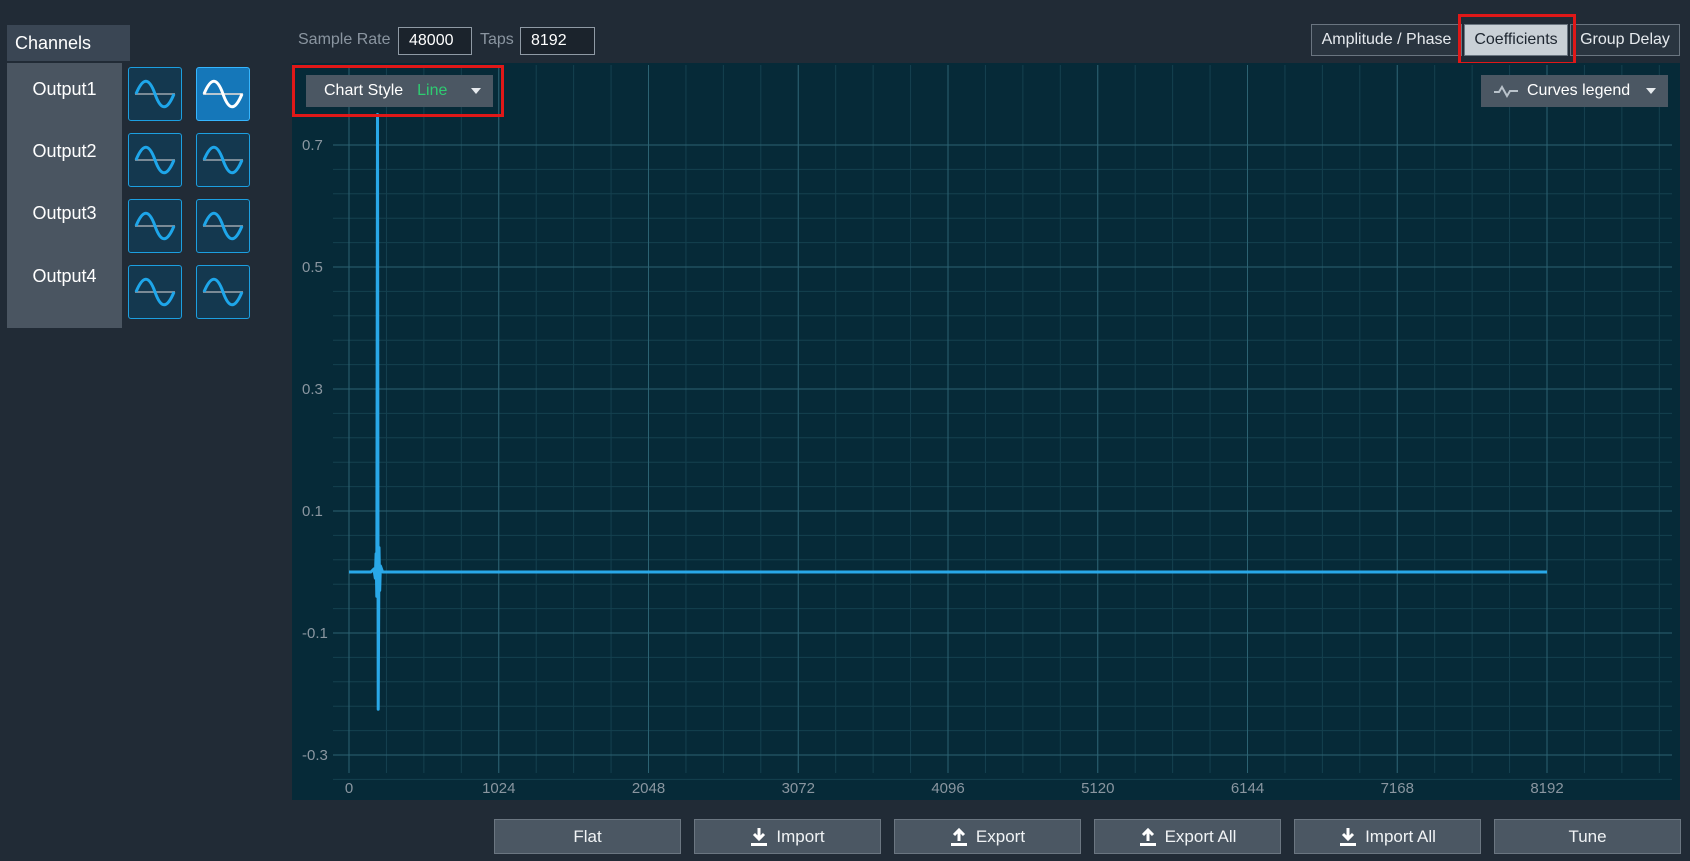 Image resolution: width=1690 pixels, height=861 pixels. I want to click on taps-label: Taps, so click(497, 39).